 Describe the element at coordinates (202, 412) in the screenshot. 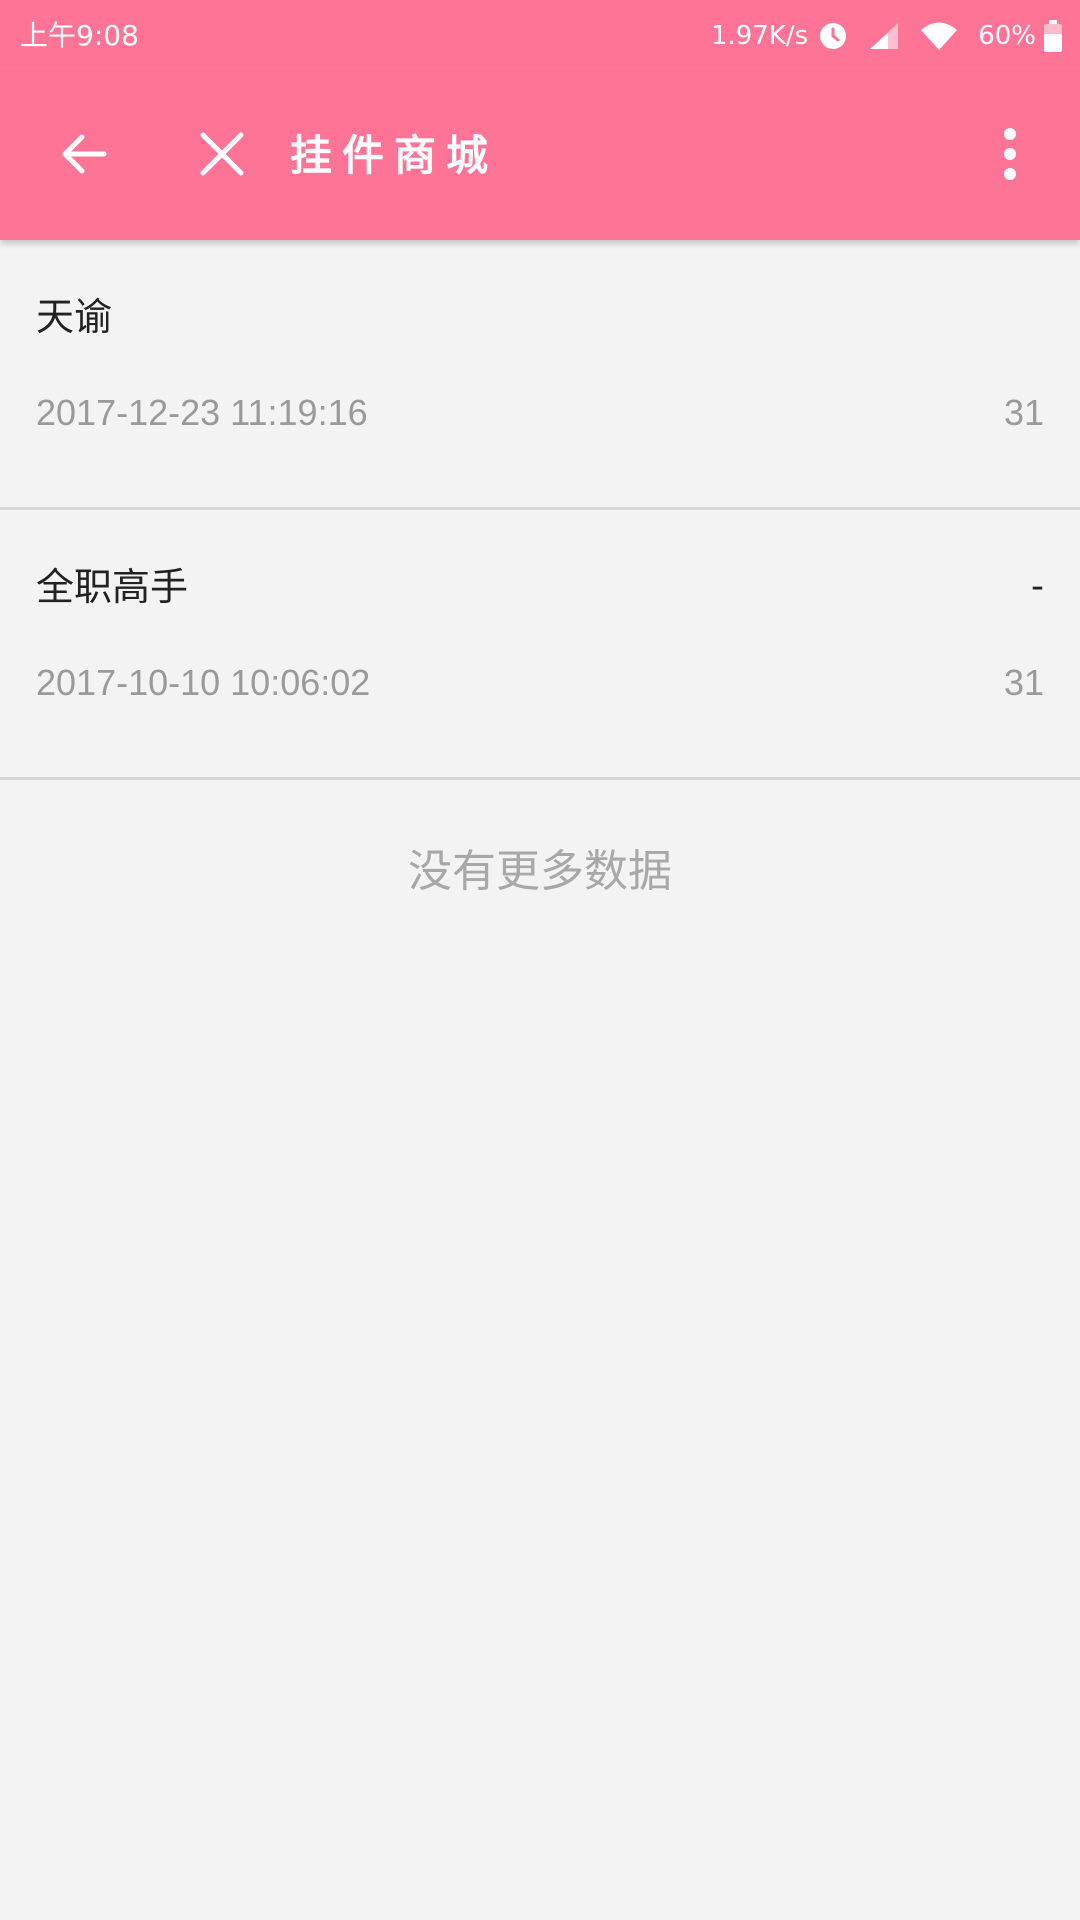

I see `item-date: 2017-12-23 11:19:16` at that location.